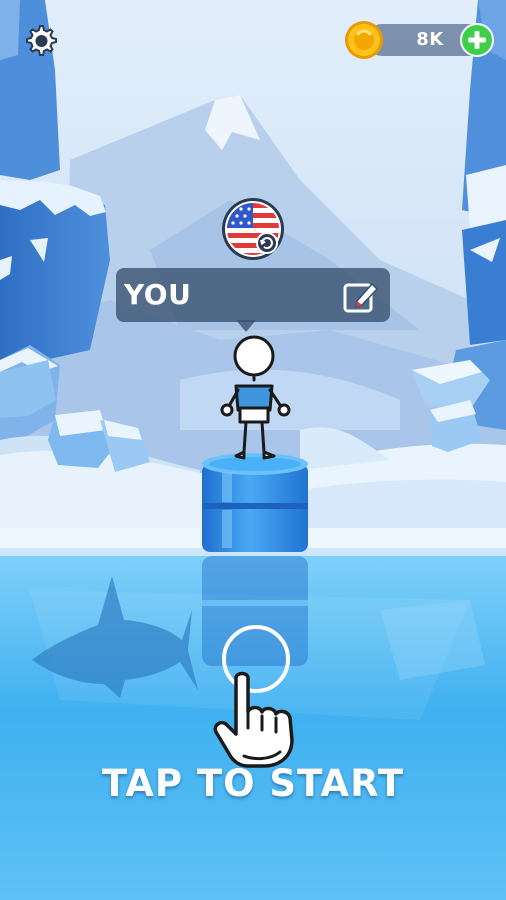 This screenshot has width=506, height=900. What do you see at coordinates (253, 300) in the screenshot?
I see `player-name-box: YOU` at bounding box center [253, 300].